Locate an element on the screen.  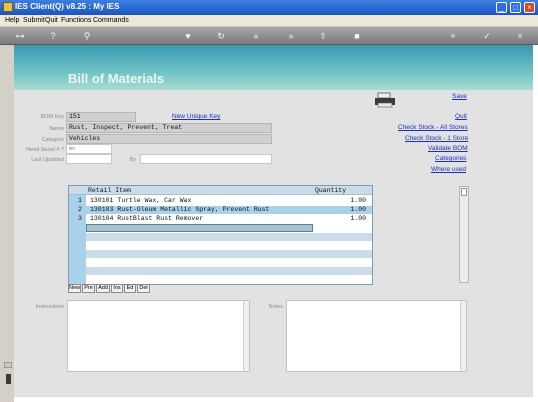
notes-scrollbar is located at coordinates (463, 336).